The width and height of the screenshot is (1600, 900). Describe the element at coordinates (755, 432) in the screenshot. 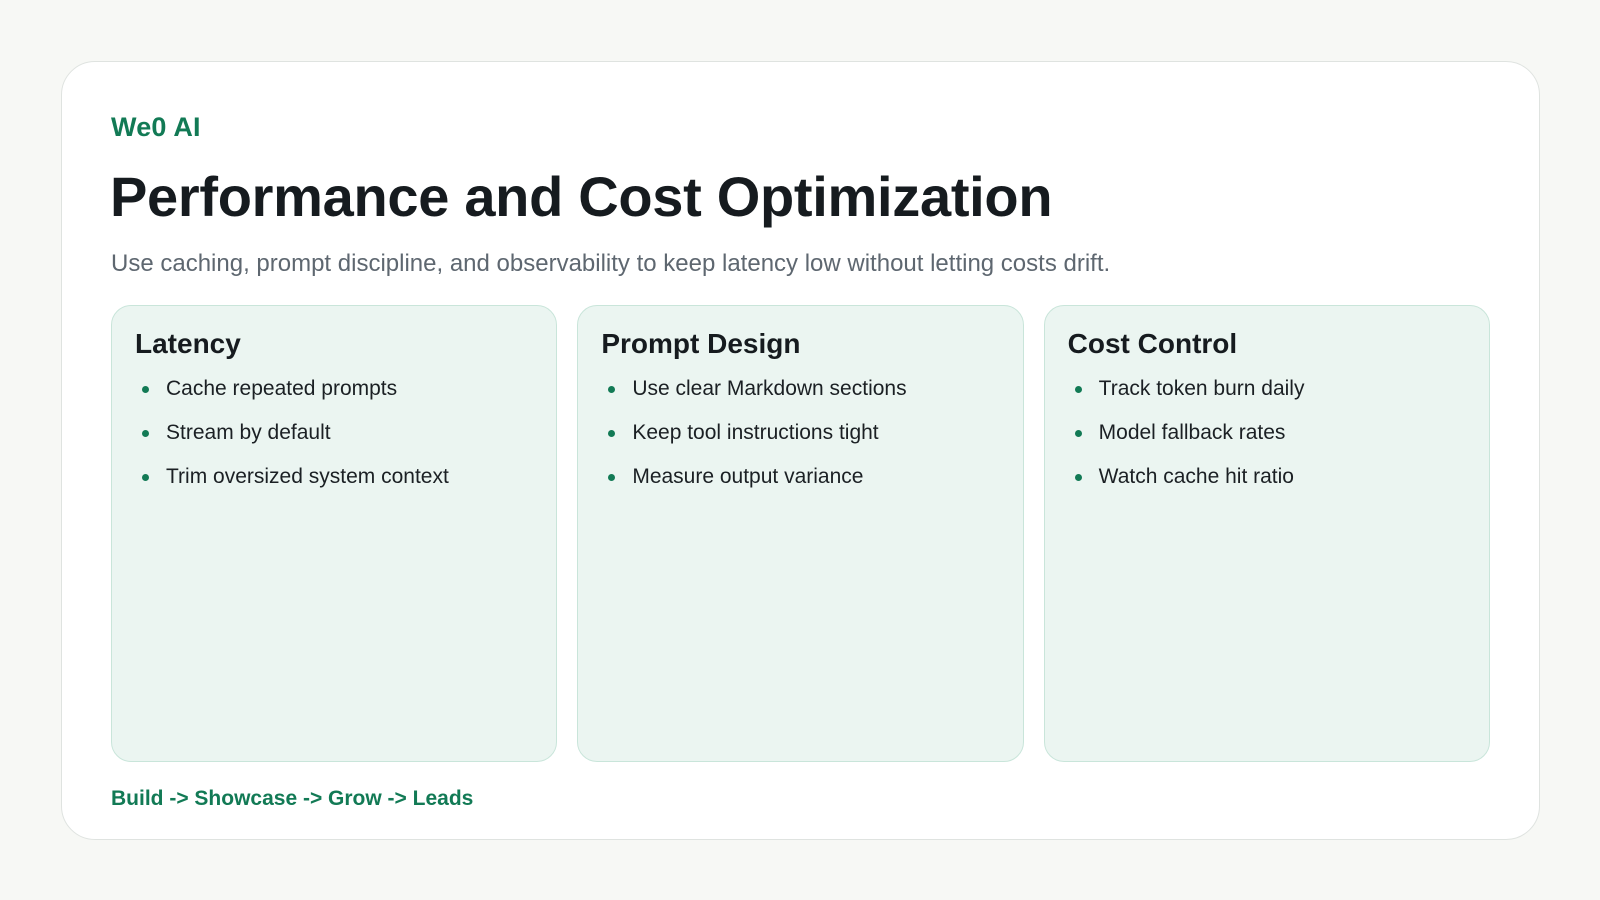

I see `list-item-text: Keep tool instructions tight` at that location.